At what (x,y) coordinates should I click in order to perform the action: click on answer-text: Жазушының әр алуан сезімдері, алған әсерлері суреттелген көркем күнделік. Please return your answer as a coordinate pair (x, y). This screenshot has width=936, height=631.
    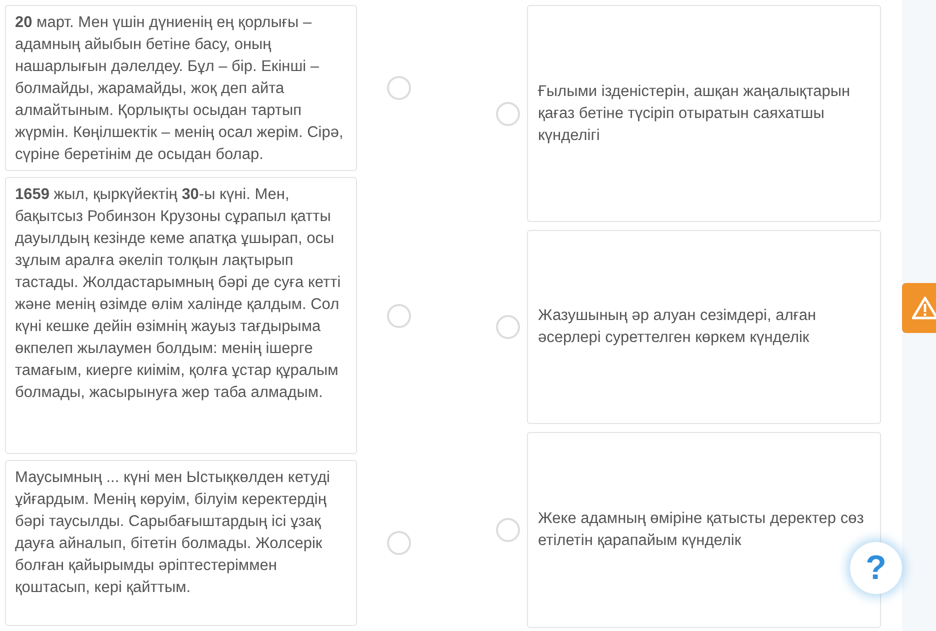
    Looking at the image, I should click on (678, 327).